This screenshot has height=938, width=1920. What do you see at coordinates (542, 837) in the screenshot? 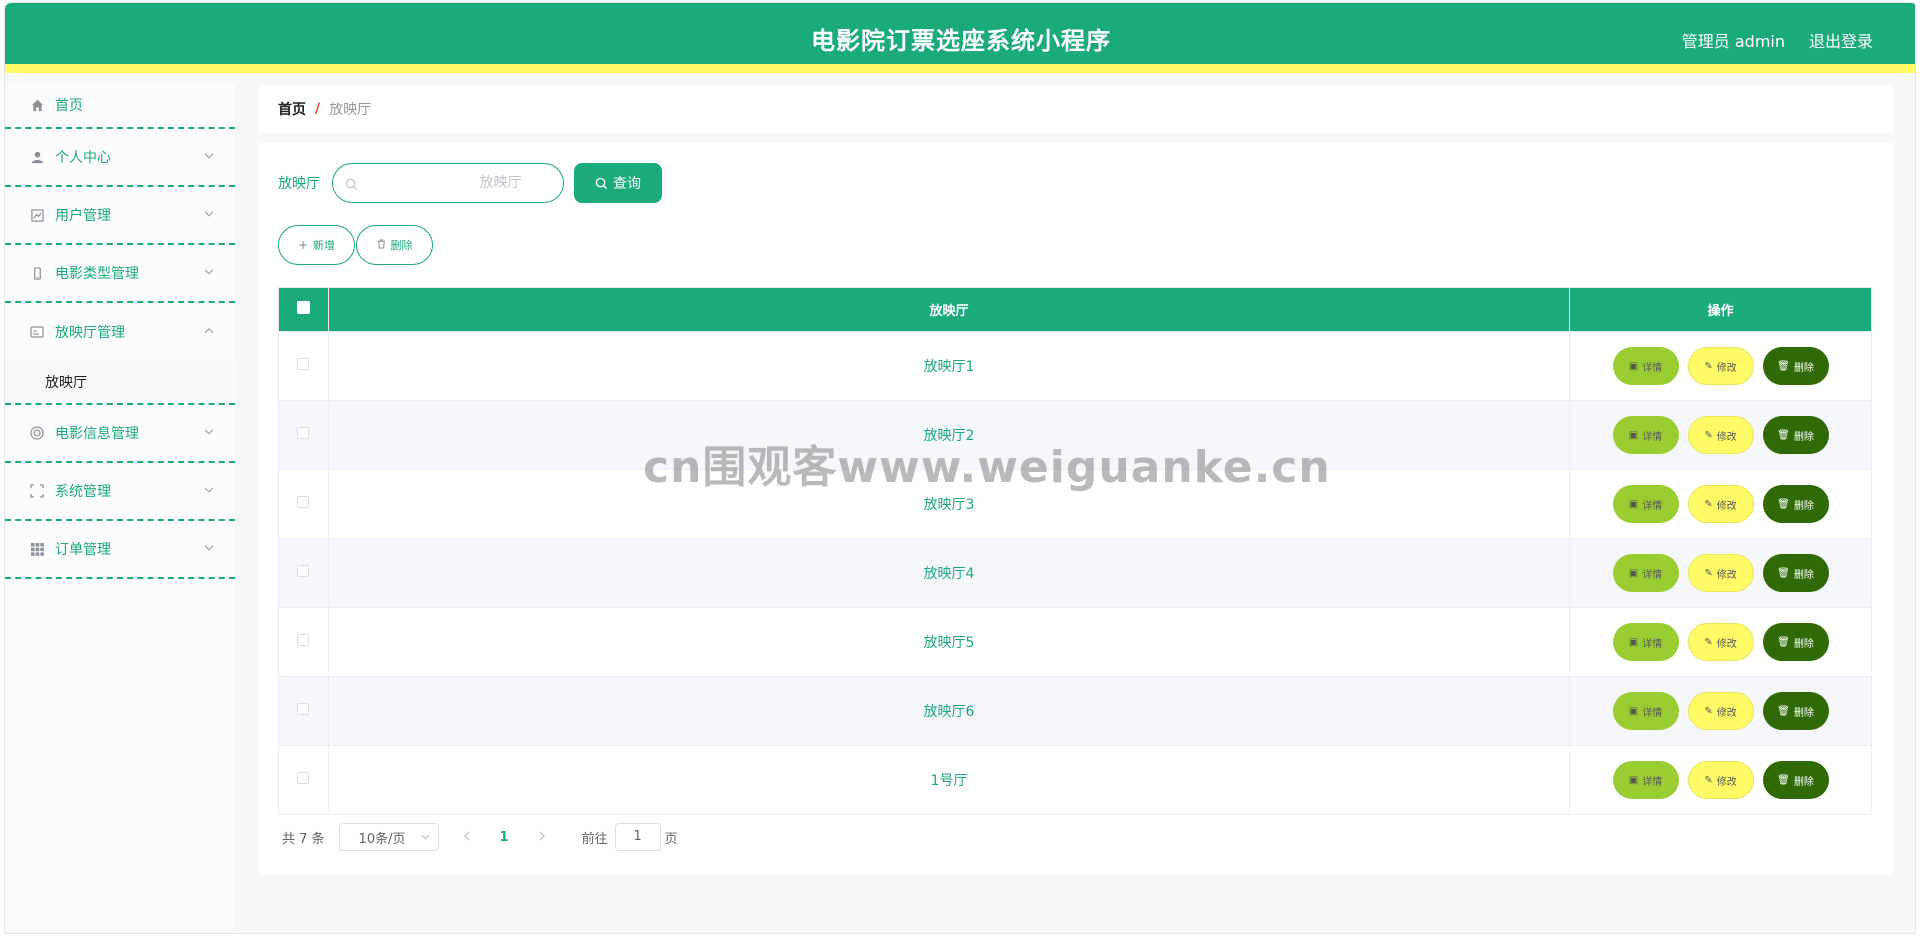
I see `next-page-button` at bounding box center [542, 837].